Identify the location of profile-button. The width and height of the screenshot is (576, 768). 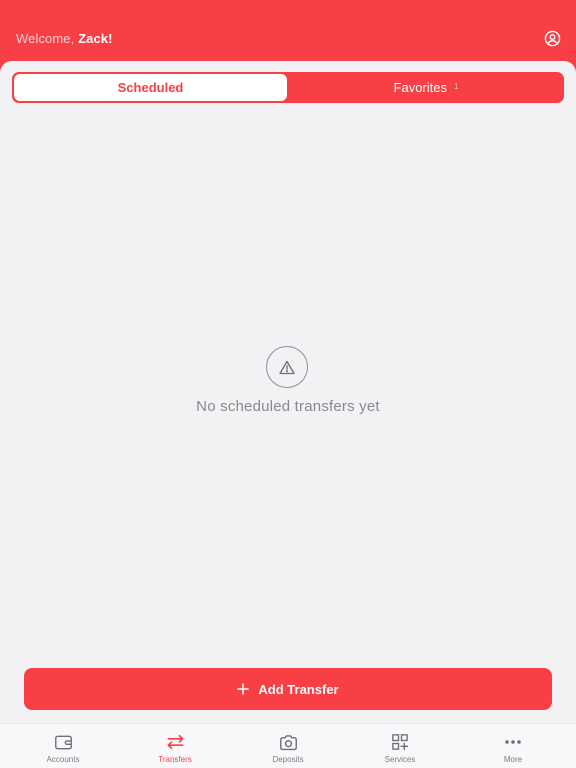
(552, 38).